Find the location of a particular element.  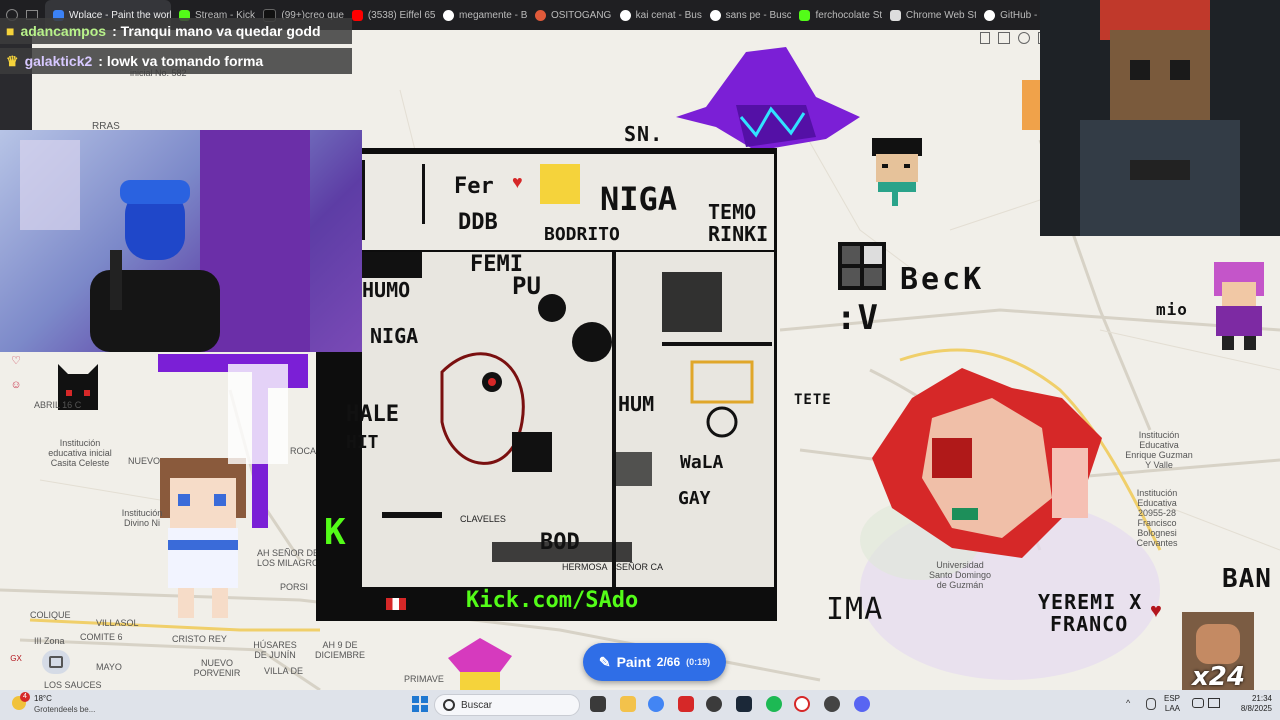

map-label-zona: III Zona is located at coordinates (49, 641).